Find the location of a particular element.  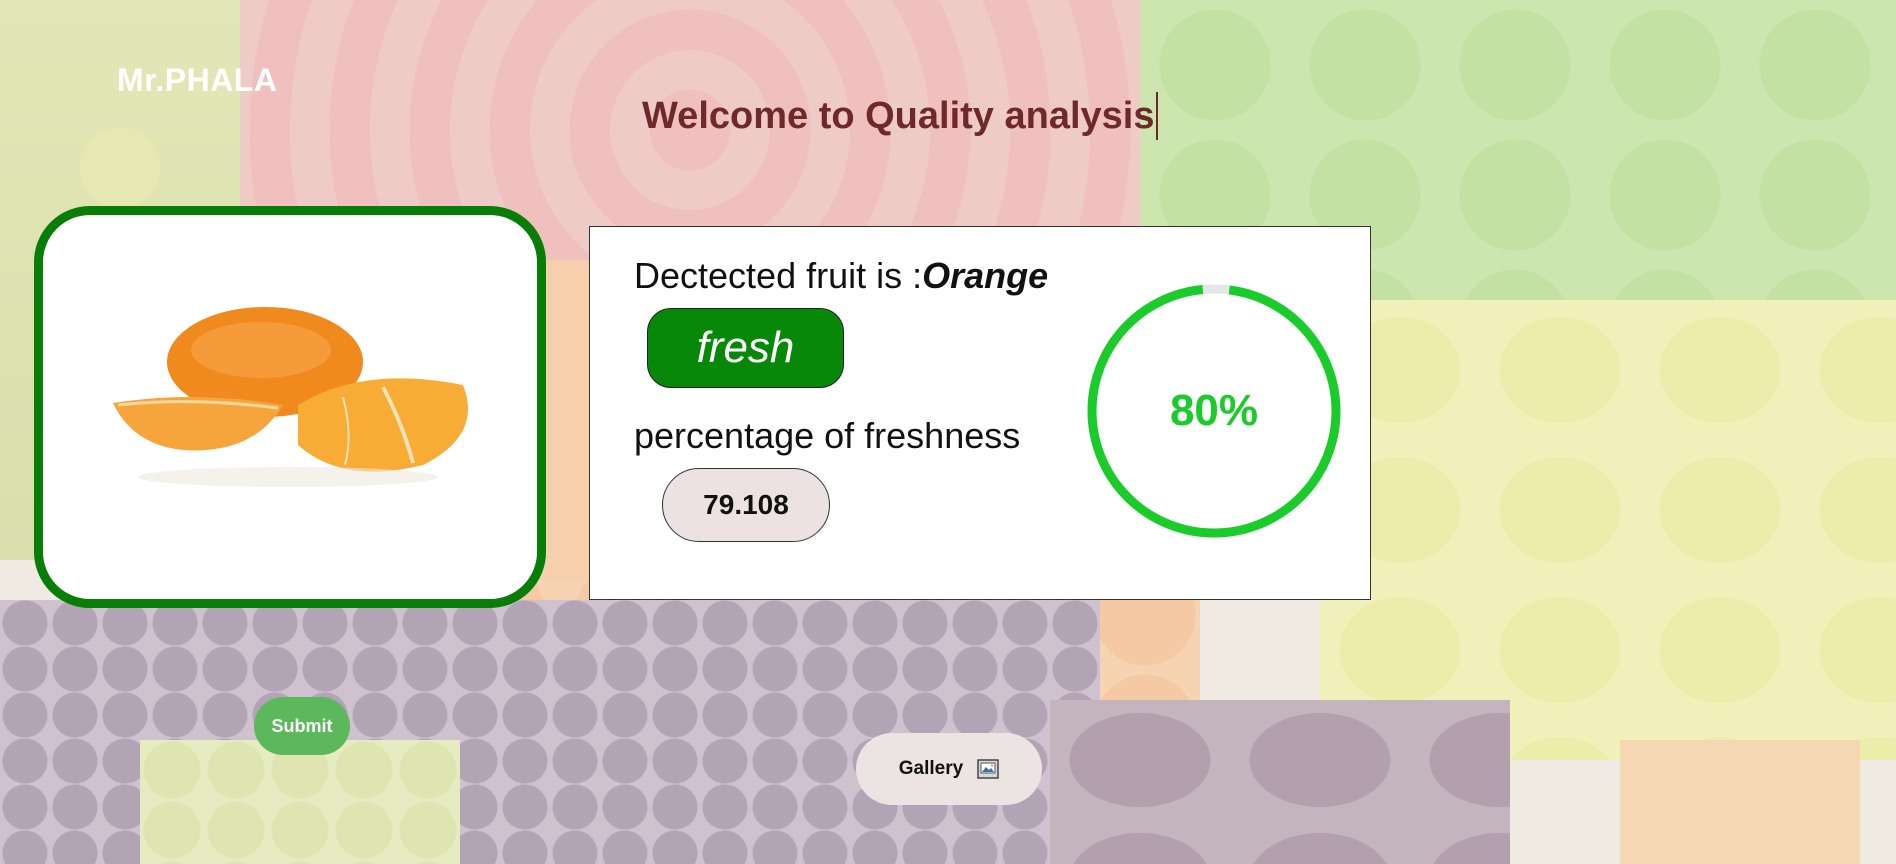

detected-fruit-line: Dectected fruit is :Orange is located at coordinates (841, 276).